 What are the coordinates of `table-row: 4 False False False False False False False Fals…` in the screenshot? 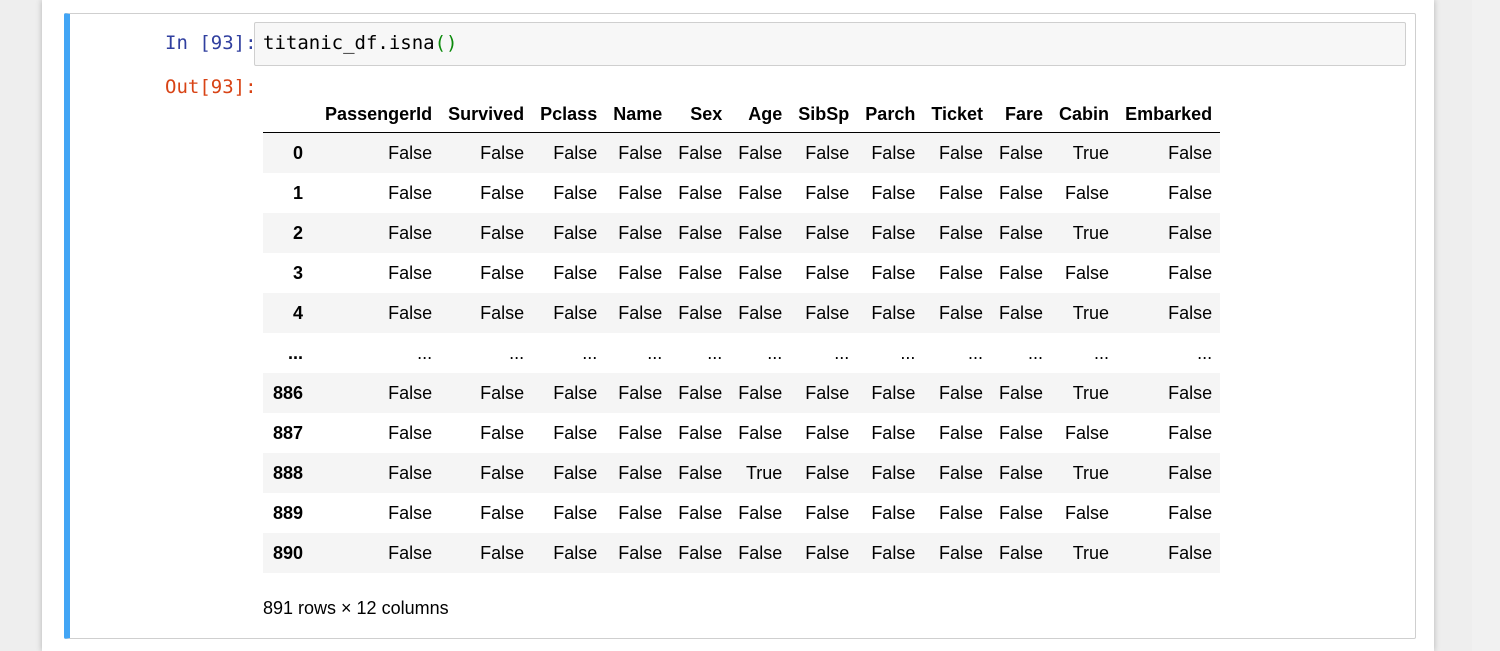 It's located at (742, 313).